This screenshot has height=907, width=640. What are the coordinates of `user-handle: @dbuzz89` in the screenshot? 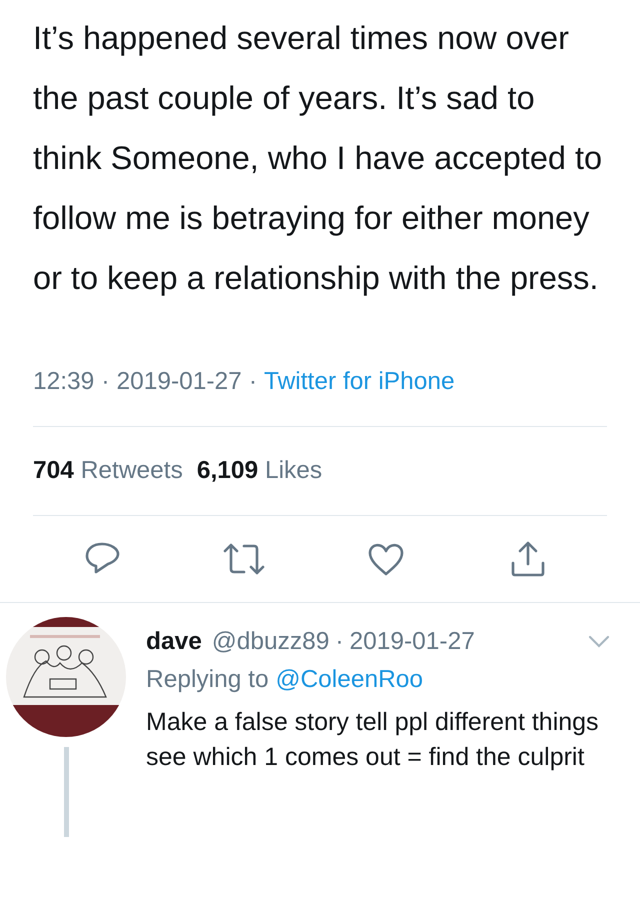 It's located at (271, 642).